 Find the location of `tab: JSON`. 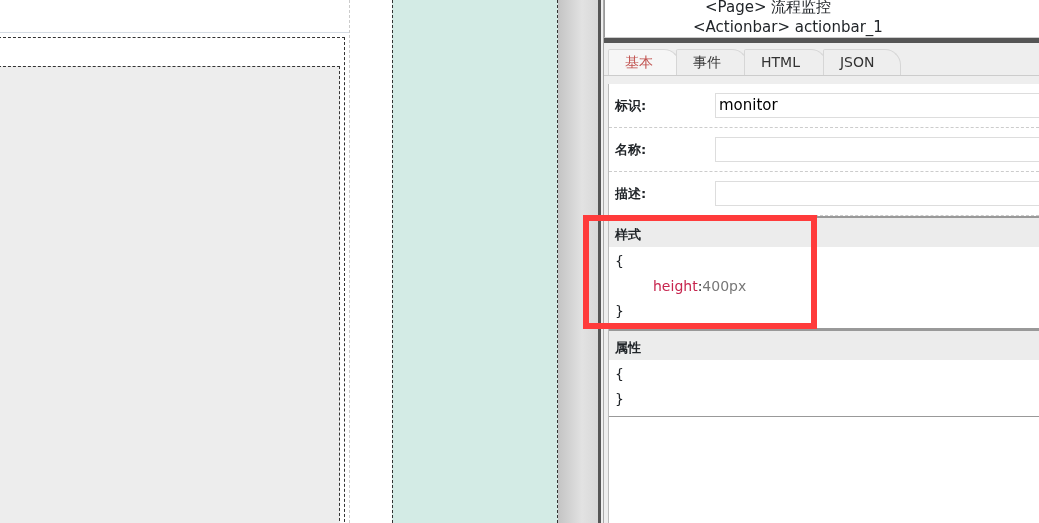

tab: JSON is located at coordinates (862, 61).